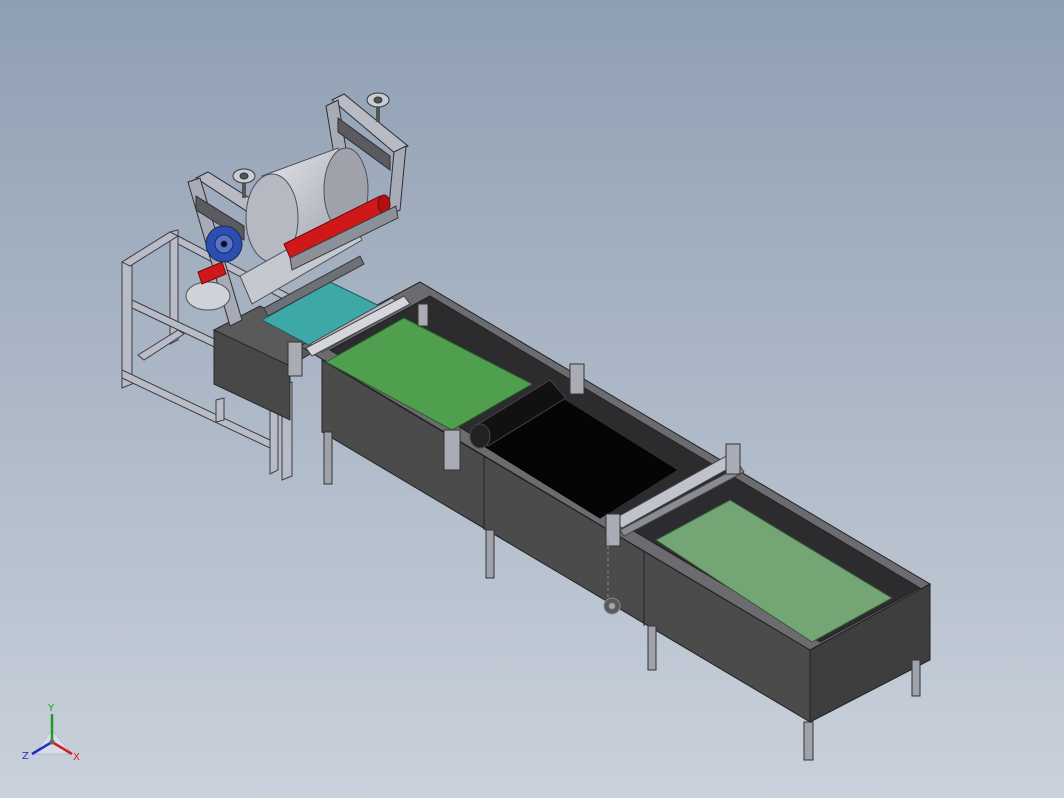 The image size is (1064, 798). I want to click on triad-origin, so click(52, 742).